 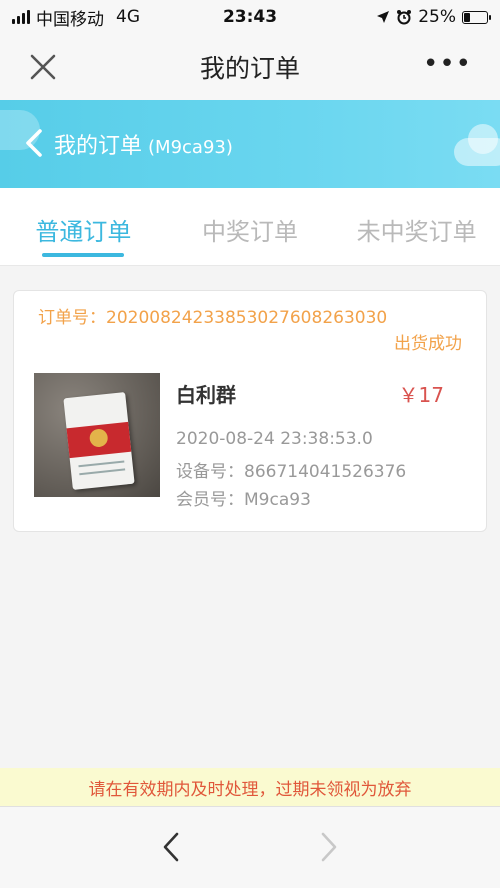 What do you see at coordinates (383, 17) in the screenshot?
I see `location-icon` at bounding box center [383, 17].